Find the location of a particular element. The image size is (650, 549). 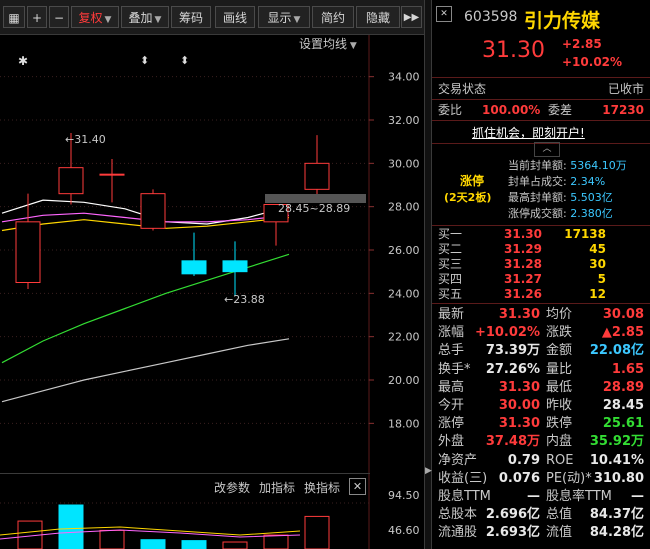

stat-value: 0.79 is located at coordinates (523, 460).